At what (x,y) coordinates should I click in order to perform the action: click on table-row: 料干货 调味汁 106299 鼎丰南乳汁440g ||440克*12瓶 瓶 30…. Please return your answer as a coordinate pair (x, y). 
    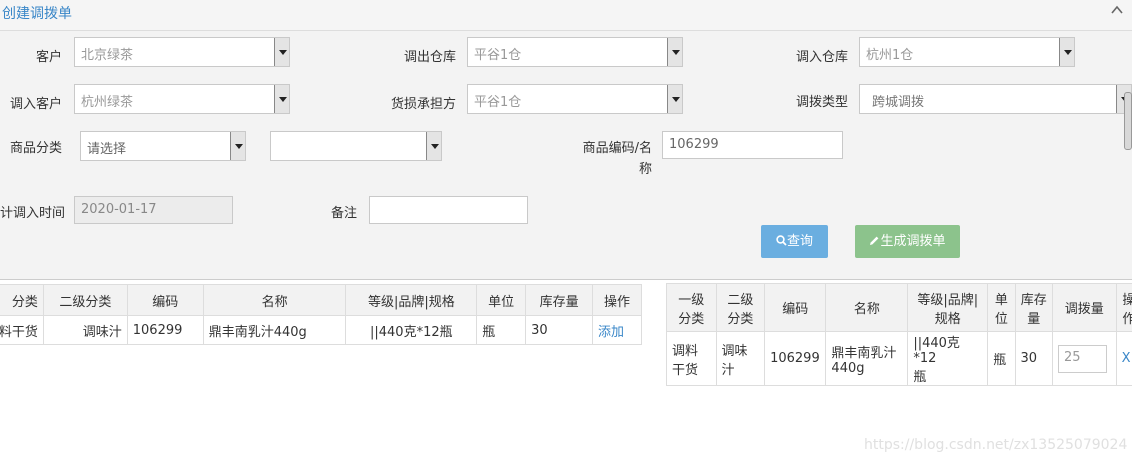
    Looking at the image, I should click on (321, 330).